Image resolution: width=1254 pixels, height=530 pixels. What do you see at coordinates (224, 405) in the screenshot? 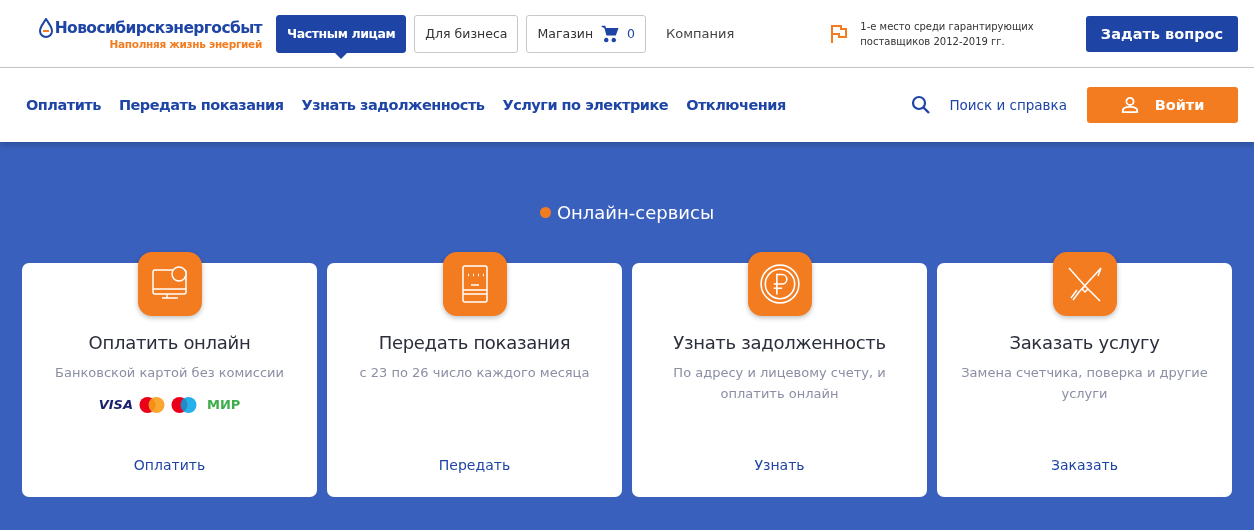
I see `mir-logo: МИР` at bounding box center [224, 405].